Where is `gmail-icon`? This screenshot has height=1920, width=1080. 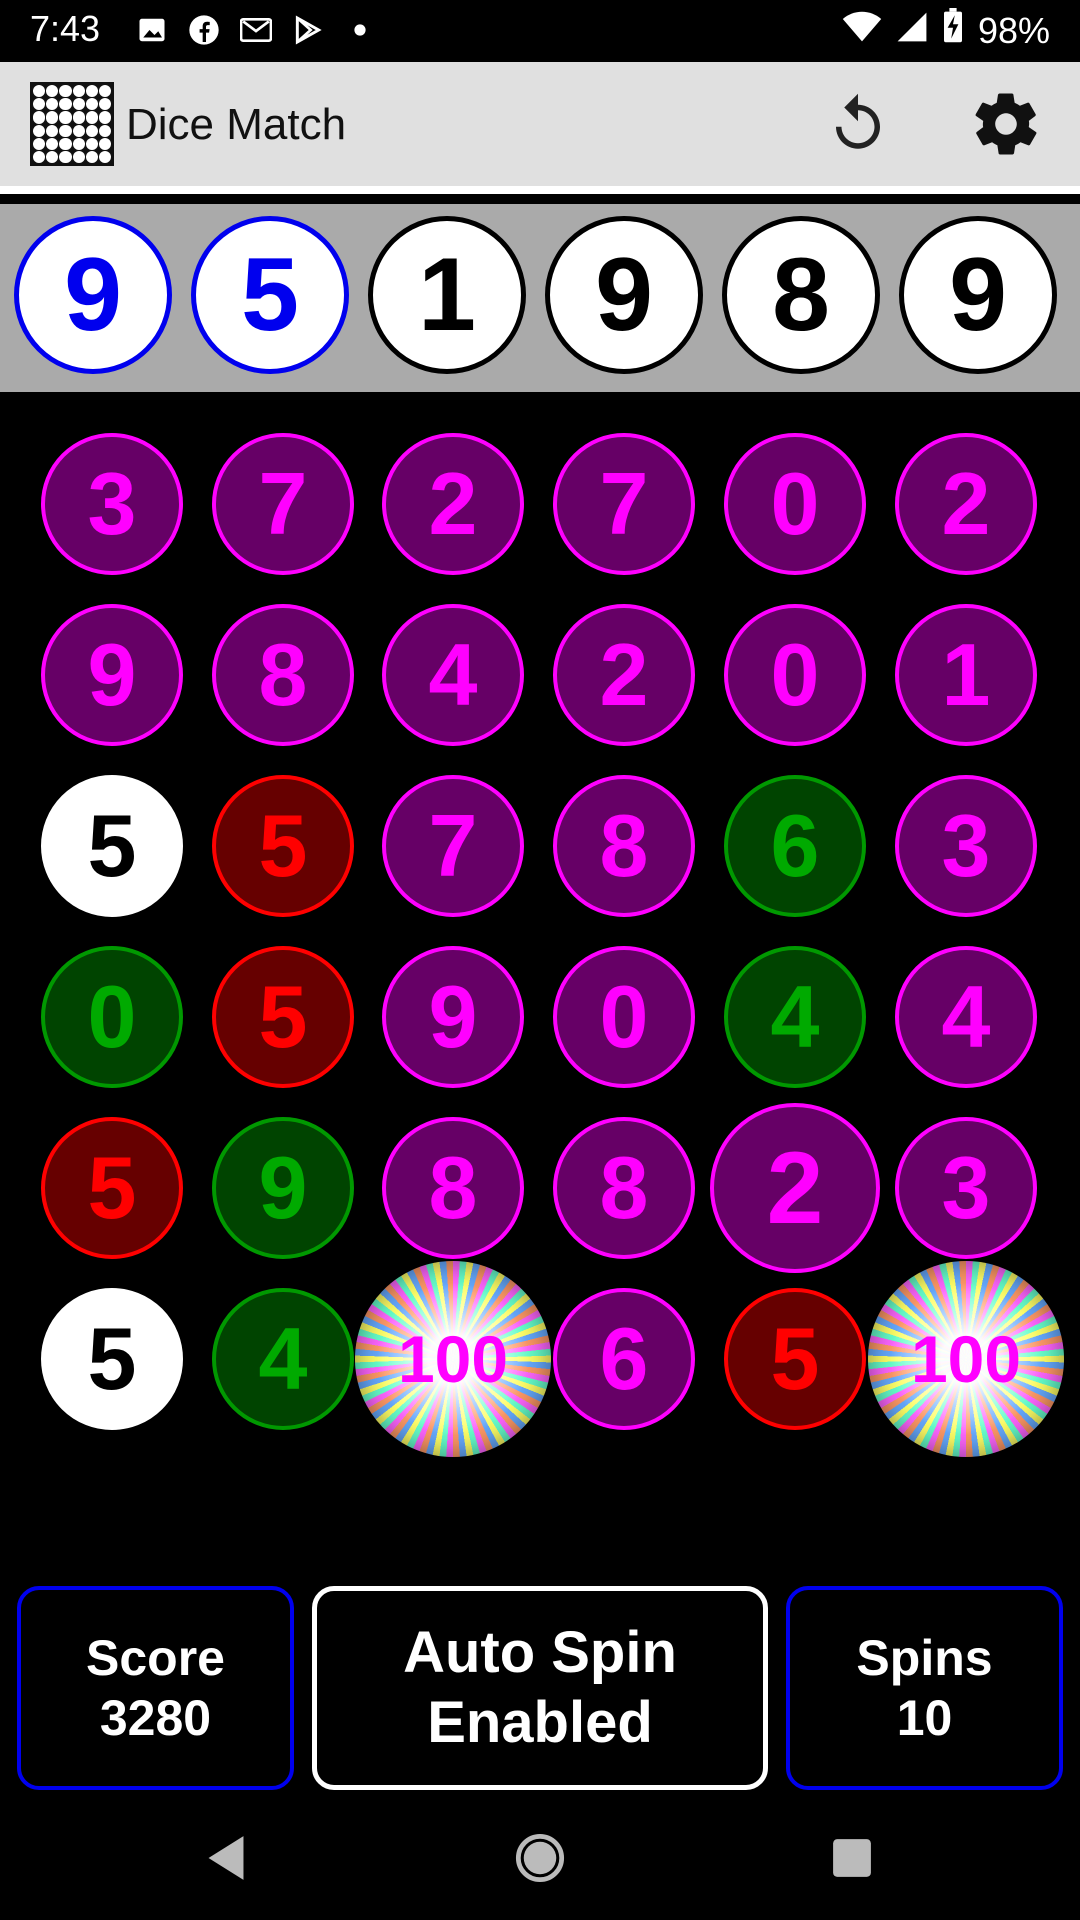
gmail-icon is located at coordinates (256, 30).